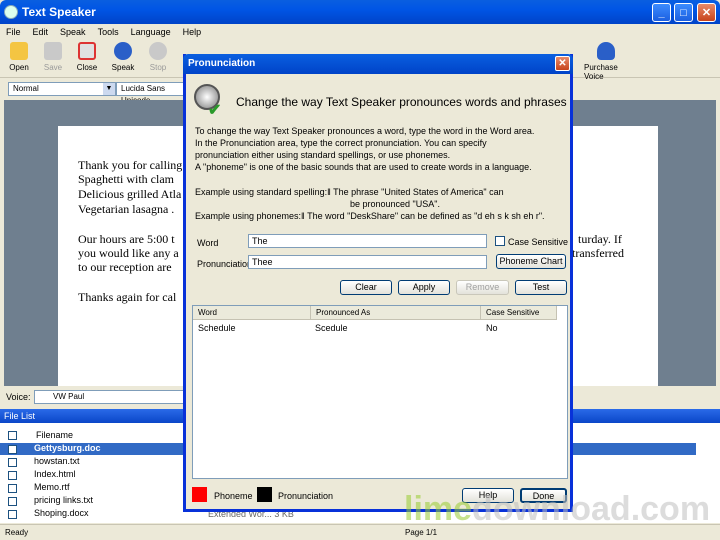 This screenshot has width=720, height=540. What do you see at coordinates (360, 12) in the screenshot?
I see `app-title-bar: Text Speaker` at bounding box center [360, 12].